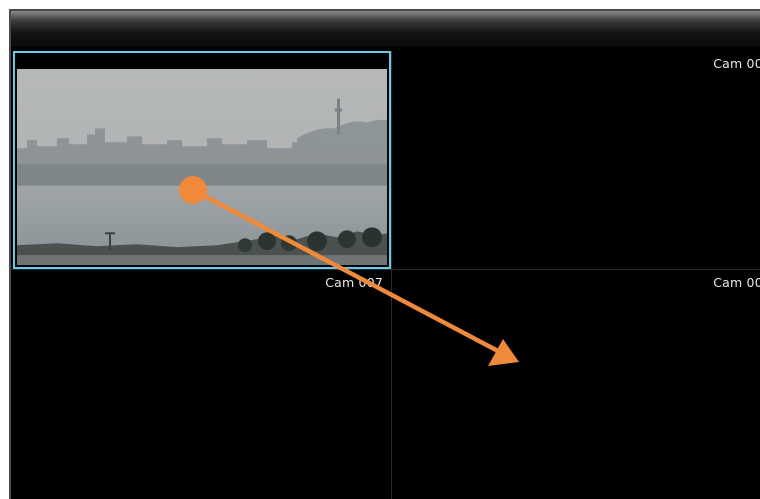  What do you see at coordinates (354, 282) in the screenshot?
I see `camera-label: Cam 007` at bounding box center [354, 282].